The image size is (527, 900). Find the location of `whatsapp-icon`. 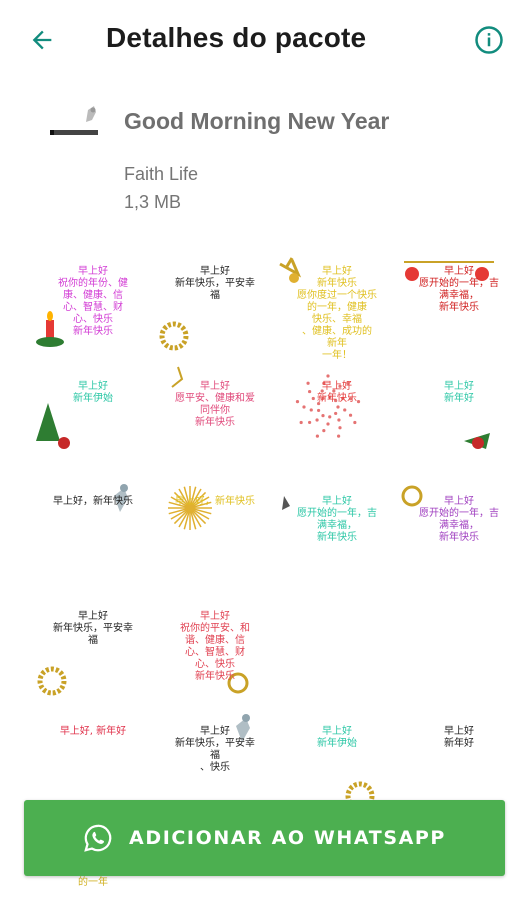

whatsapp-icon is located at coordinates (98, 838).